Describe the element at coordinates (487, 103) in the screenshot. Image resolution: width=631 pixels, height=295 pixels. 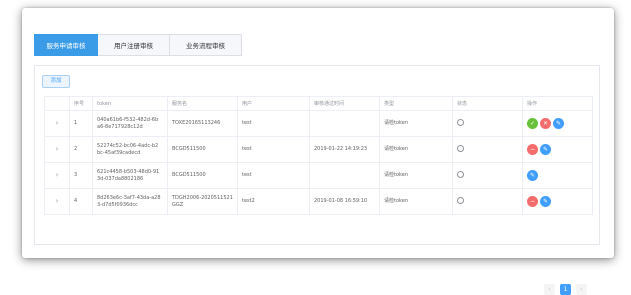
I see `header-status: 状态` at that location.